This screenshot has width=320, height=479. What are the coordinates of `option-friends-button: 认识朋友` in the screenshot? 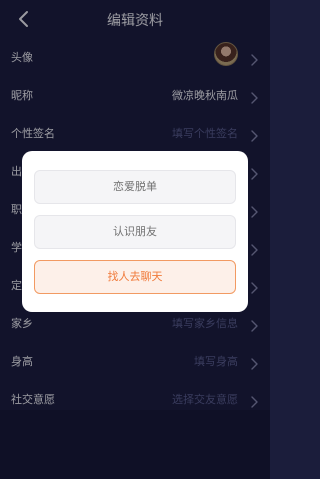 It's located at (135, 232).